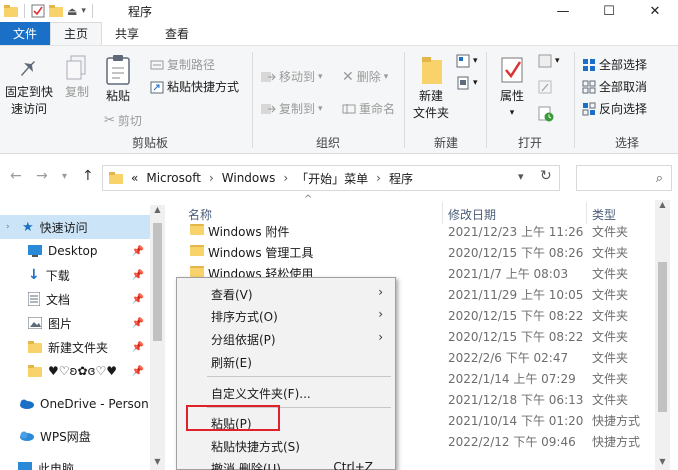  What do you see at coordinates (149, 143) in the screenshot?
I see `clipboard-group-label: 剪贴板` at bounding box center [149, 143].